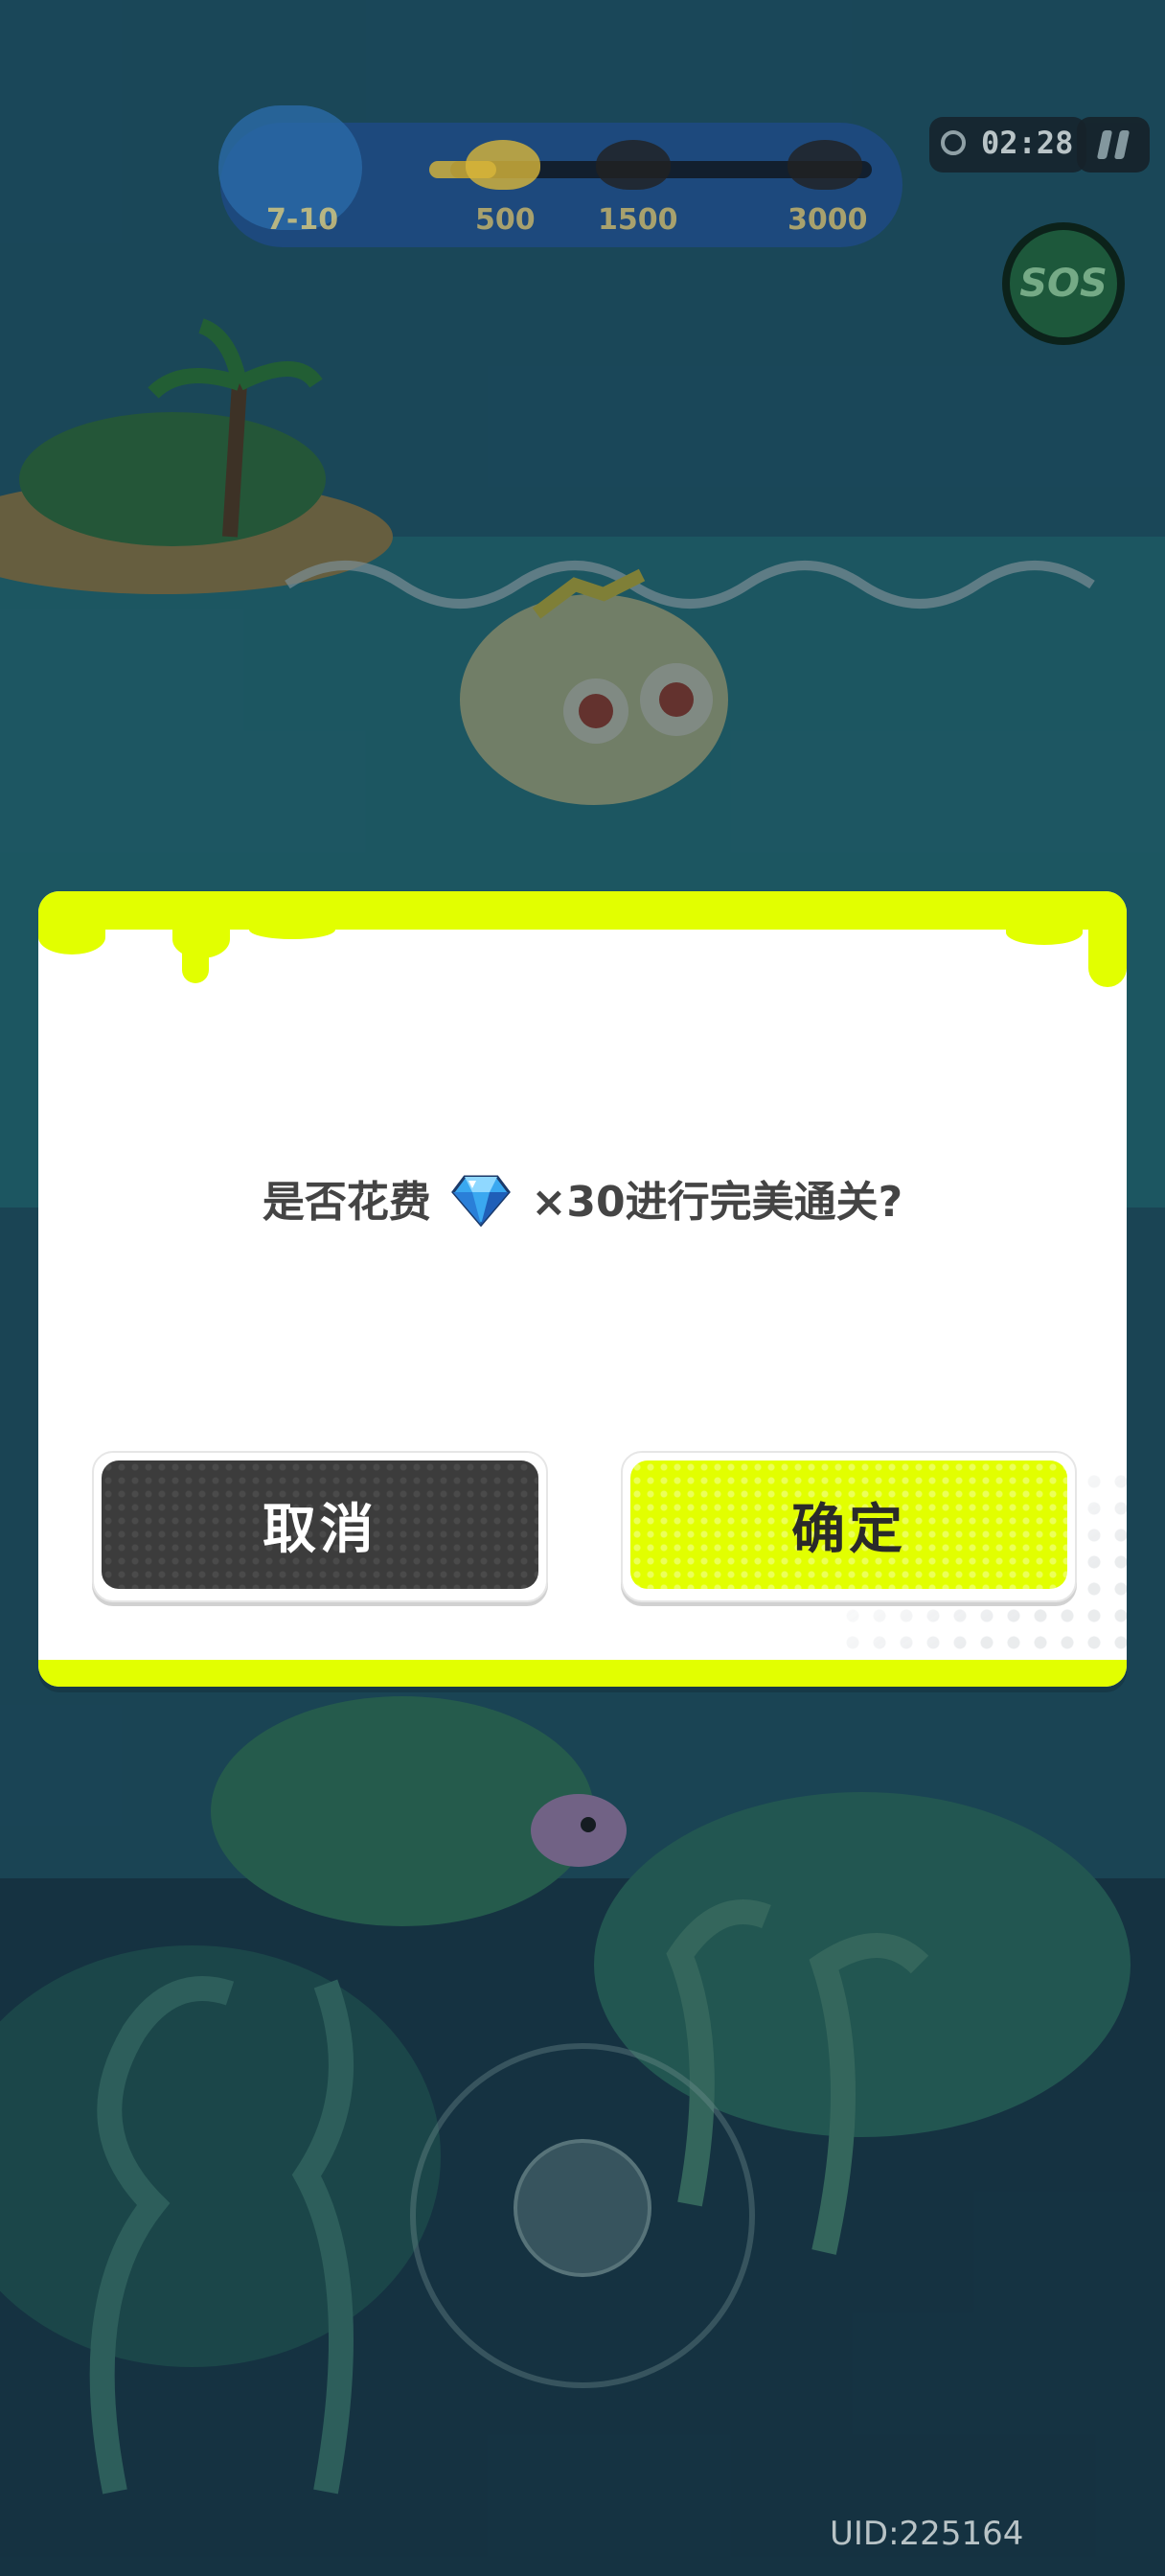 Image resolution: width=1165 pixels, height=2576 pixels. I want to click on dialog-slime-bottom, so click(582, 1673).